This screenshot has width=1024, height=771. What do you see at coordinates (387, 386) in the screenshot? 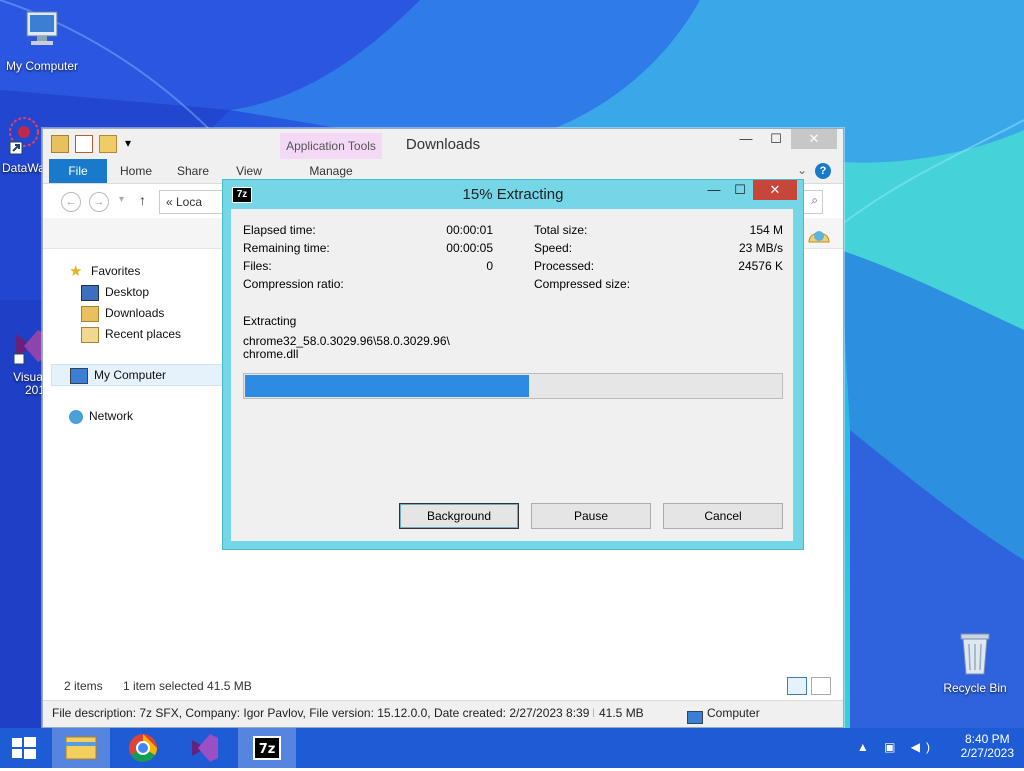
I see `progress-fill` at bounding box center [387, 386].